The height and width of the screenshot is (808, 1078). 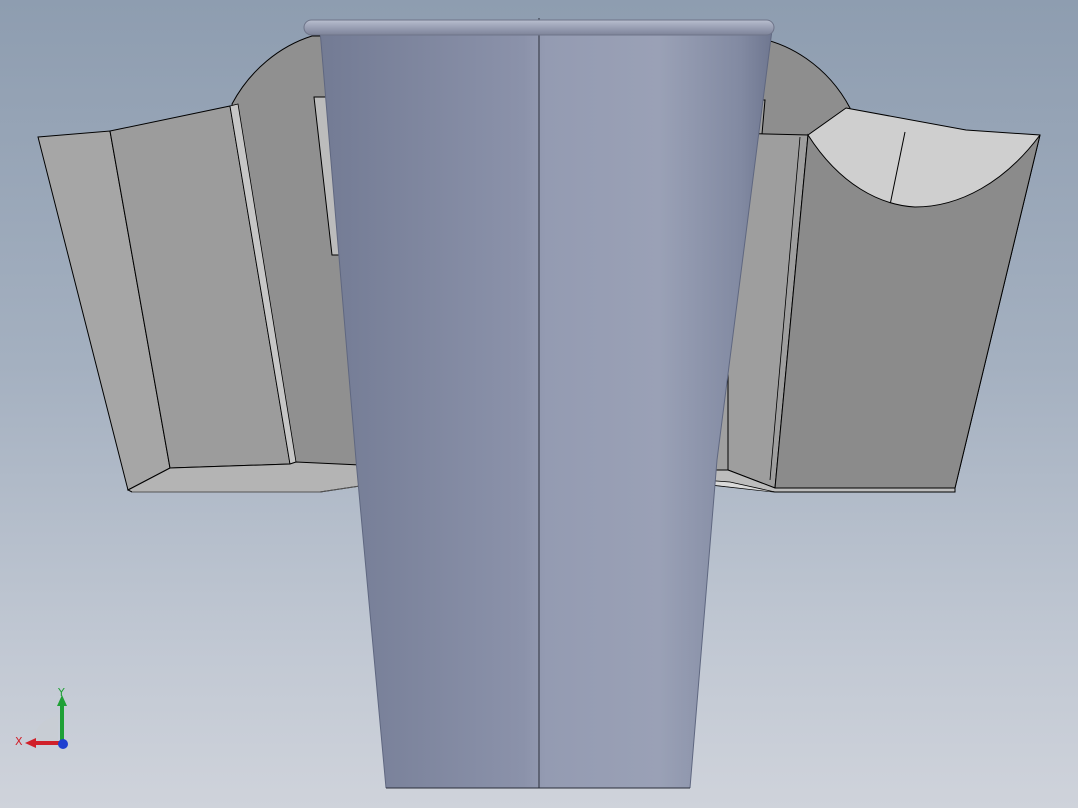 I want to click on y-axis-label: Y, so click(x=61, y=692).